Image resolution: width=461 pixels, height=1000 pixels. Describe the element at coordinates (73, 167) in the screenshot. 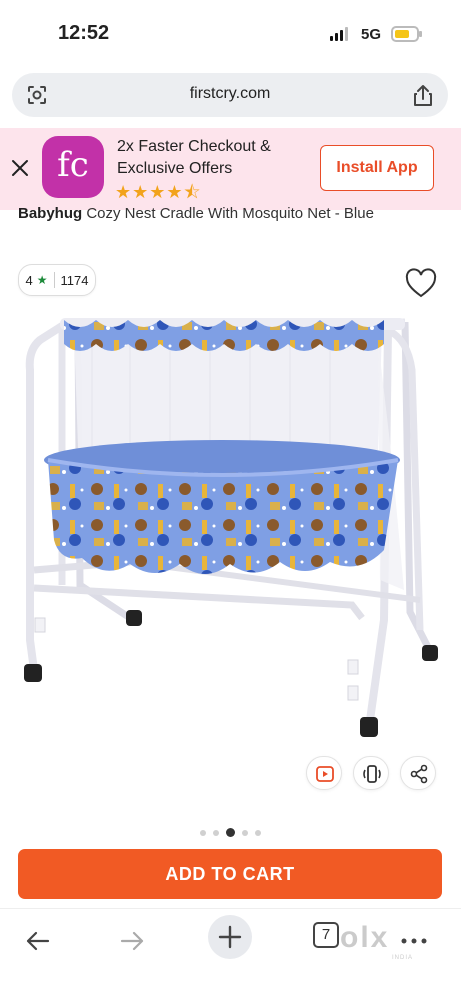

I see `firstcry-logo: fc` at that location.